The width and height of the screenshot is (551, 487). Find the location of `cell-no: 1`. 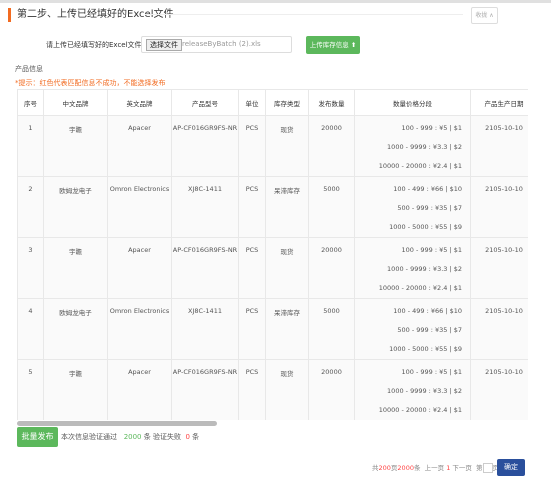

cell-no: 1 is located at coordinates (30, 146).